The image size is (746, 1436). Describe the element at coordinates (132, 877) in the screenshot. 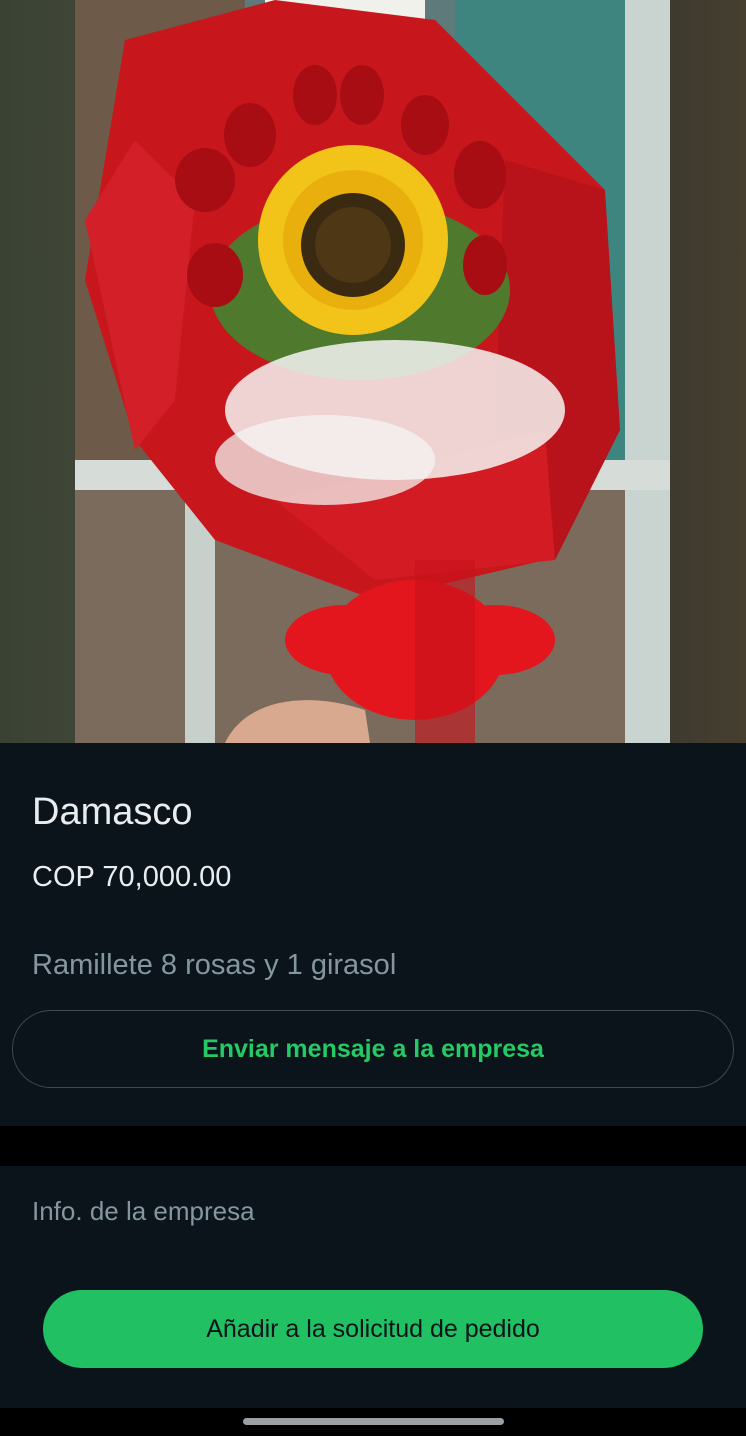

I see `product-price: COP 70,000.00` at that location.